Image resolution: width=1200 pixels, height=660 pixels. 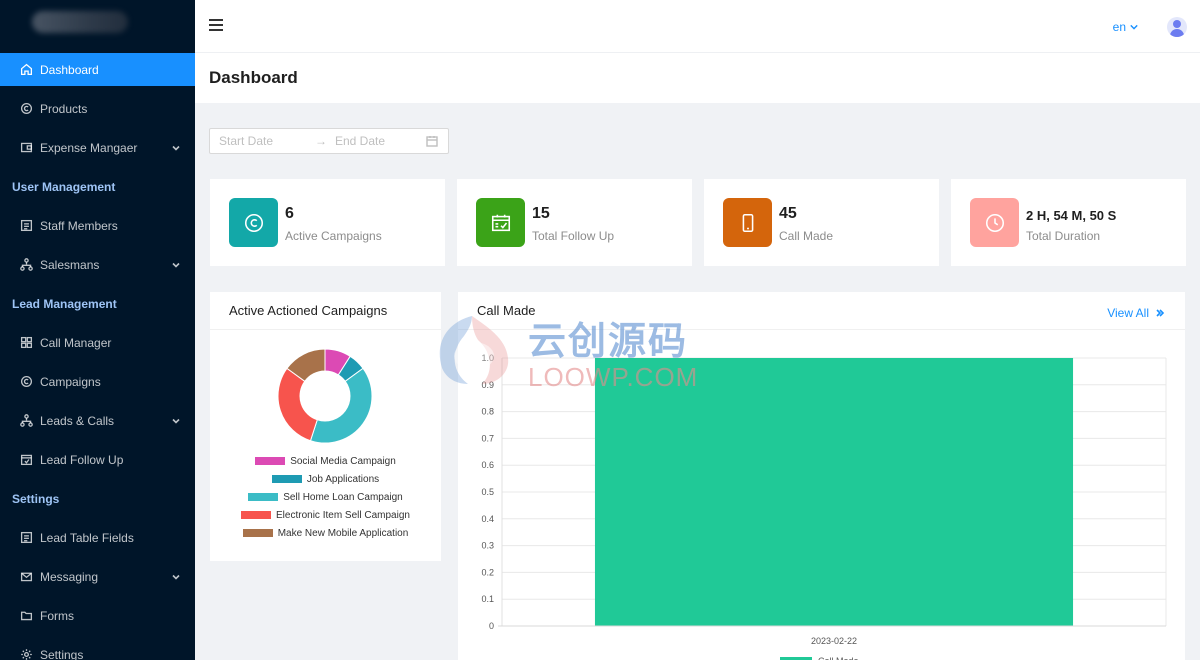 I want to click on legend-label: Call Made, so click(x=838, y=658).